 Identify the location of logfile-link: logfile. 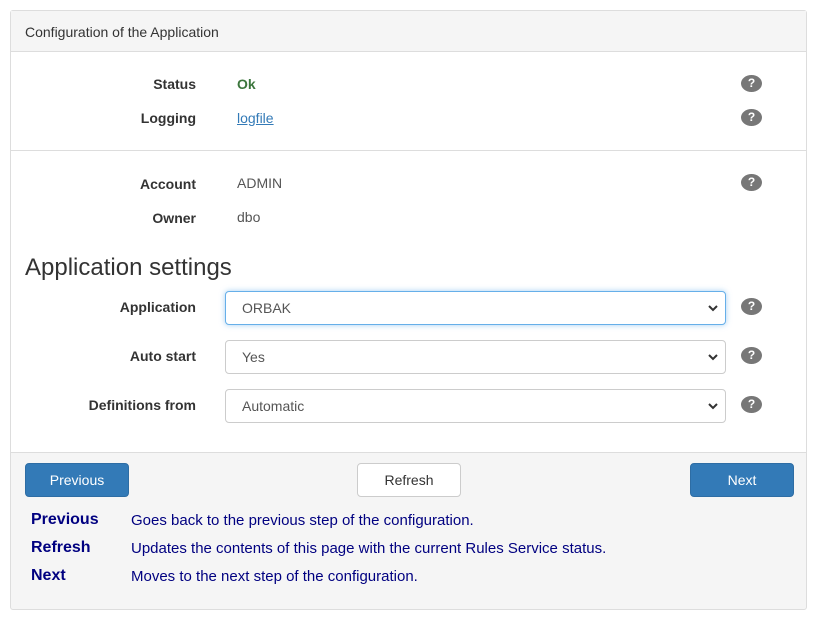
(255, 118).